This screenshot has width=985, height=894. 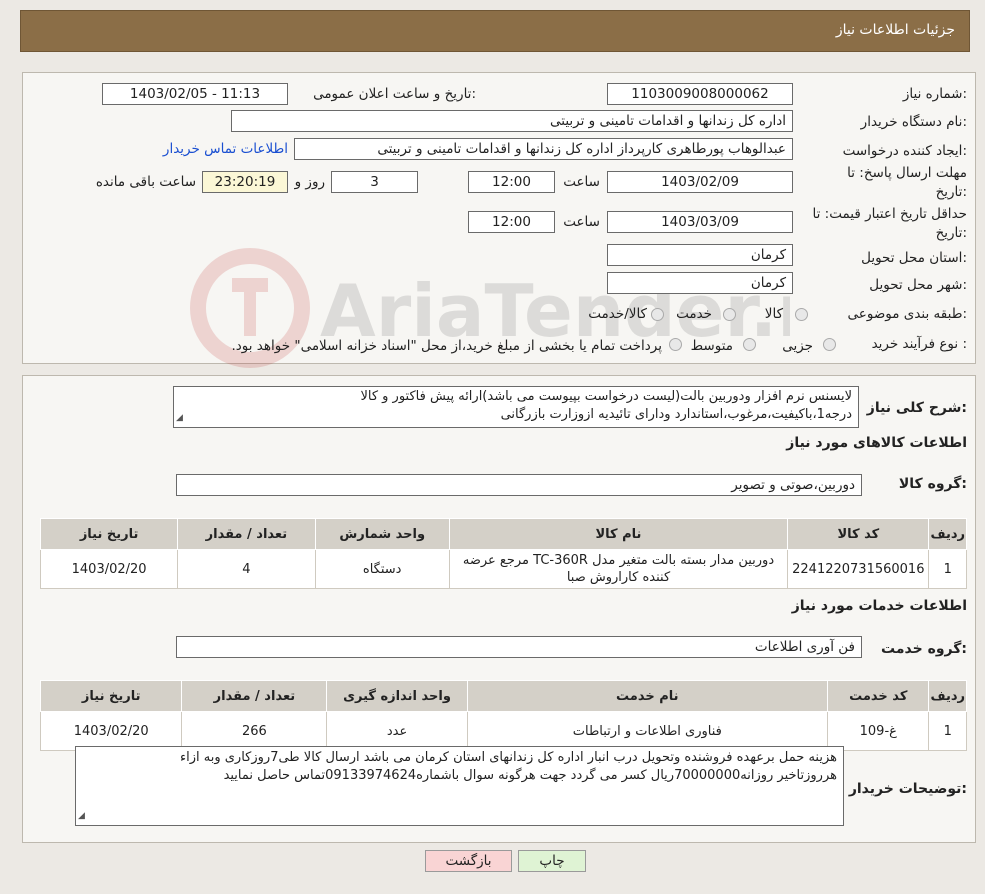 I want to click on announce-field: 1403/02/05 - 11:13, so click(x=195, y=94).